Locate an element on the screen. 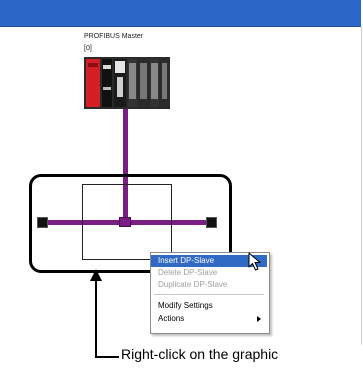 This screenshot has height=380, width=363. menu-item-actions: Actions is located at coordinates (209, 319).